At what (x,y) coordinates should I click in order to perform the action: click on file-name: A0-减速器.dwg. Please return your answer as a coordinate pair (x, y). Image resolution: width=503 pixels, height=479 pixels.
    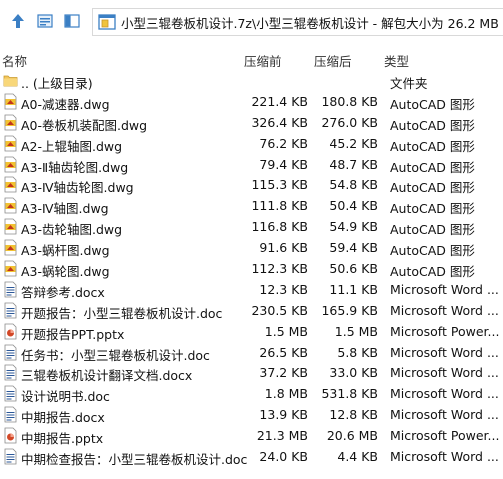
    Looking at the image, I should click on (65, 104).